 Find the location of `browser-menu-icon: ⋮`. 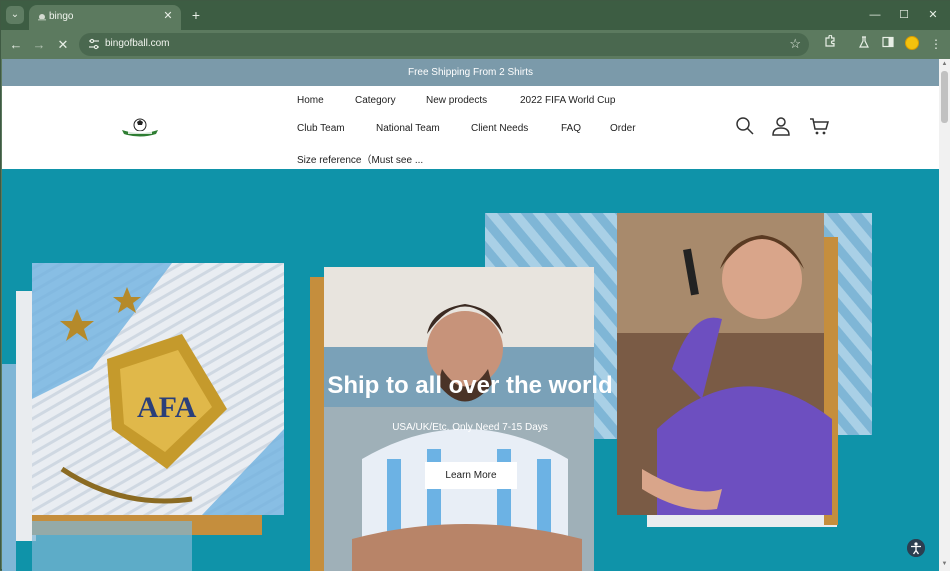

browser-menu-icon: ⋮ is located at coordinates (936, 44).